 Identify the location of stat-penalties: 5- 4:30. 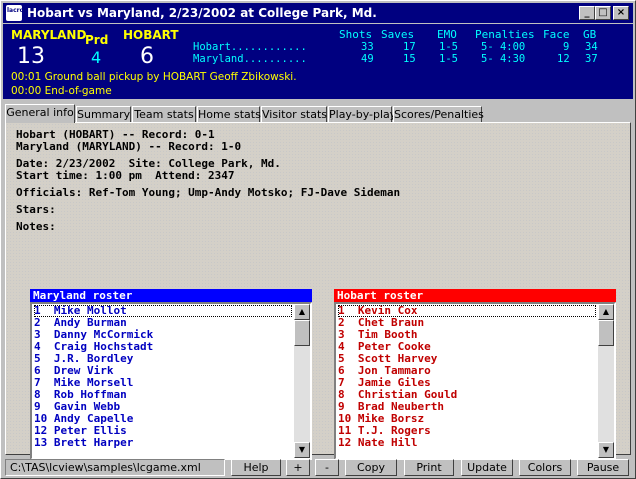
(503, 59).